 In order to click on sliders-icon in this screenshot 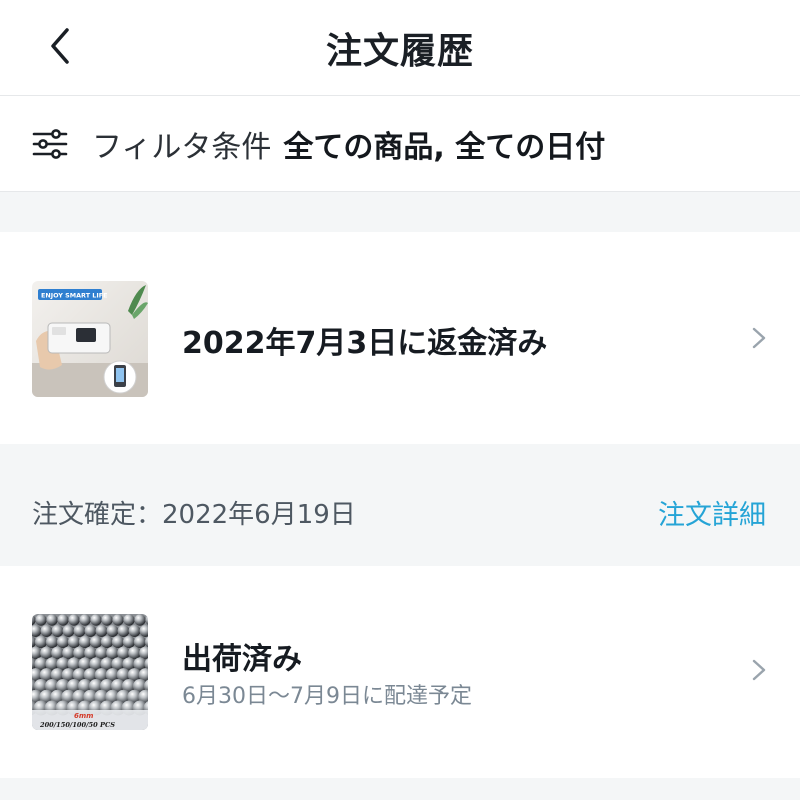, I will do `click(50, 144)`.